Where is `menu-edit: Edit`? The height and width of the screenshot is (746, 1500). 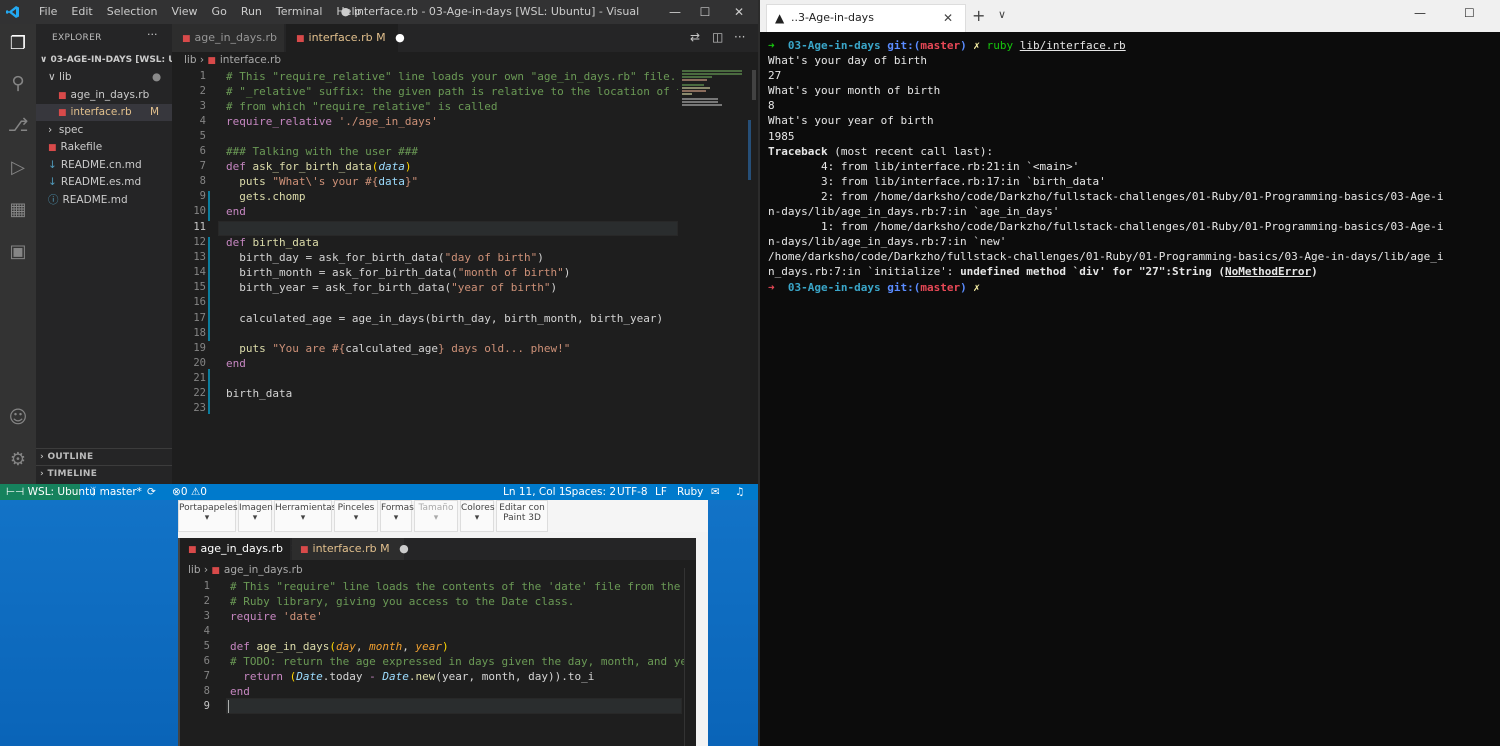 menu-edit: Edit is located at coordinates (81, 12).